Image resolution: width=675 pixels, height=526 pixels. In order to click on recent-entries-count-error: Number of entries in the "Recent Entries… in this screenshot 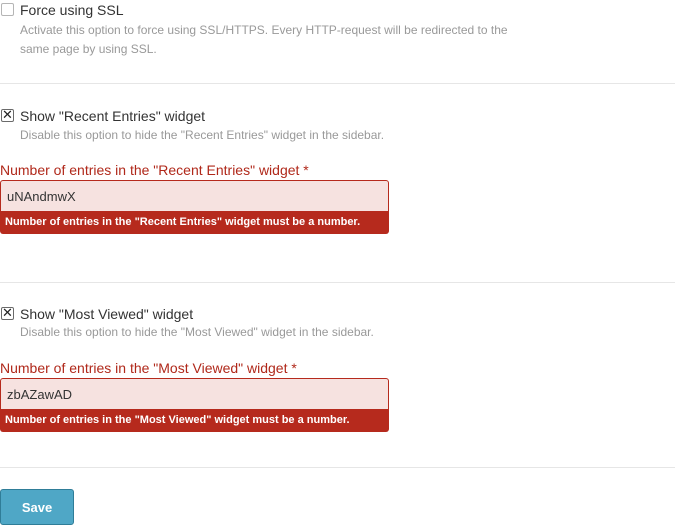, I will do `click(194, 223)`.